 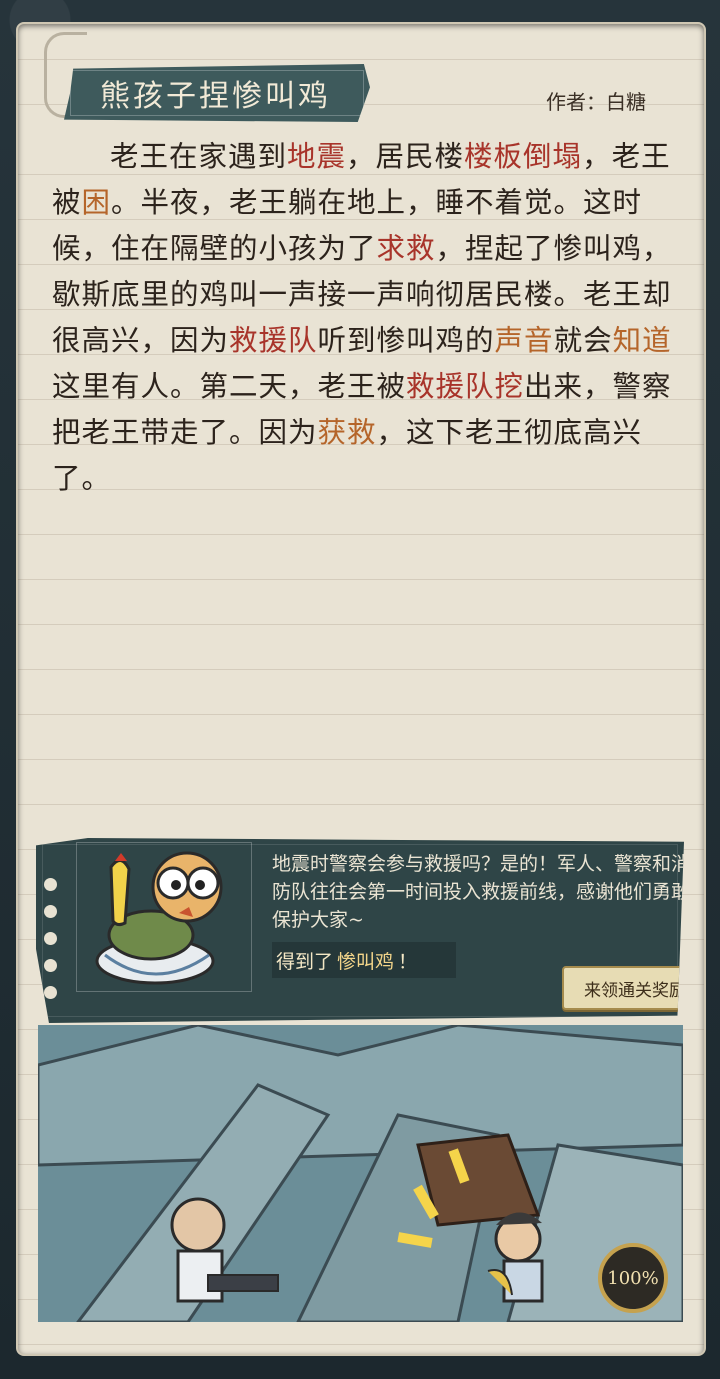 What do you see at coordinates (406, 340) in the screenshot?
I see `story-segment: 听到惨叫鸡的` at bounding box center [406, 340].